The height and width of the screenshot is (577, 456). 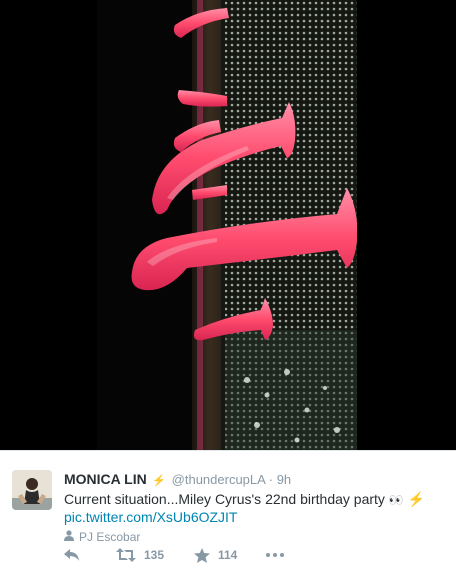 I want to click on tweet-media-link: pic.twitter.com/XsUb6OZJIT, so click(x=256, y=517).